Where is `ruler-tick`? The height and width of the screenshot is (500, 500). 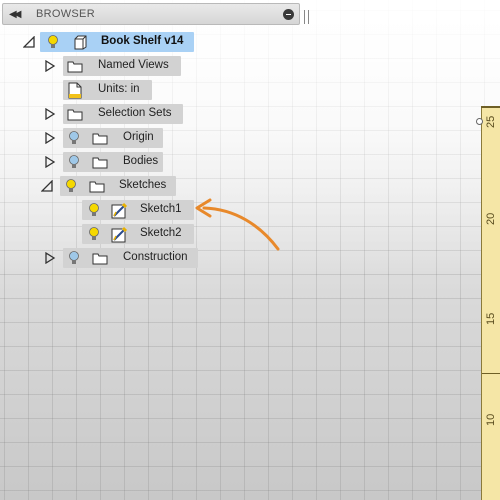
ruler-tick is located at coordinates (491, 373).